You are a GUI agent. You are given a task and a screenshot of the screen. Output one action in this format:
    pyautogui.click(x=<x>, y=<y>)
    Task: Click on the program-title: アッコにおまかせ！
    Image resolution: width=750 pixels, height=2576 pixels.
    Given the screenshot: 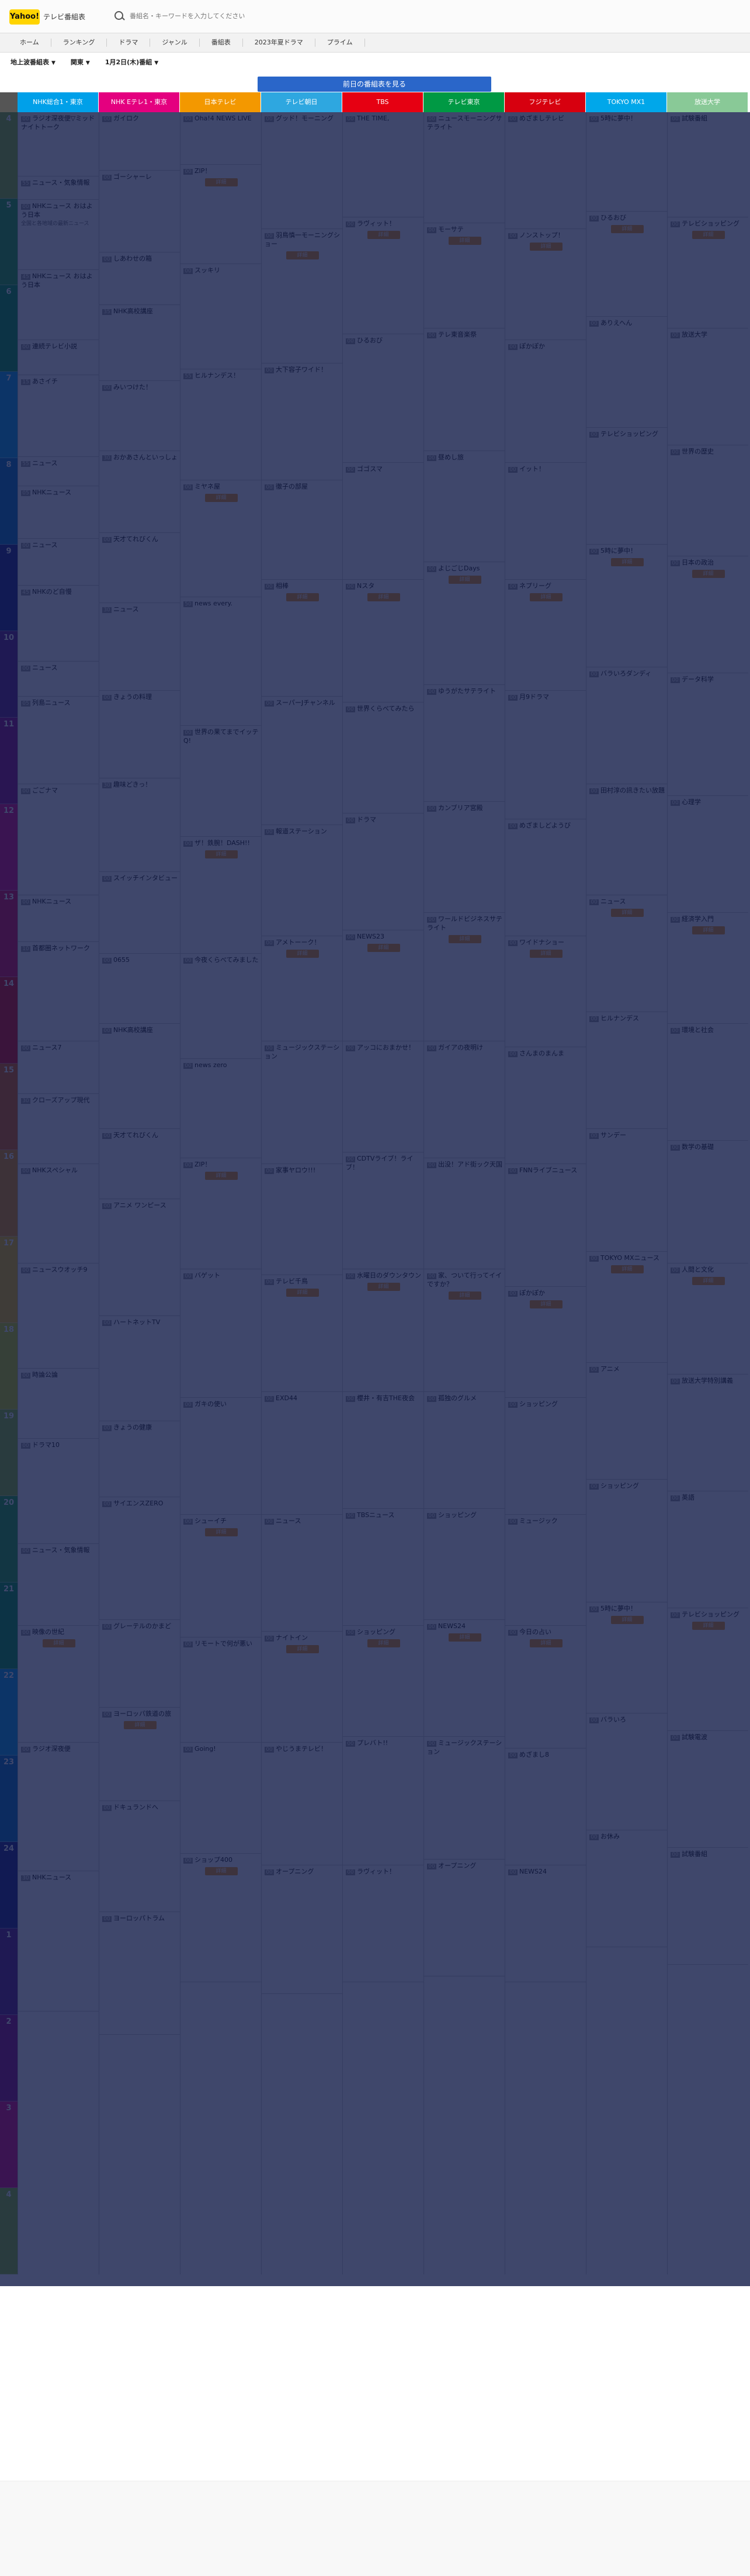 What is the action you would take?
    pyautogui.click(x=386, y=1047)
    